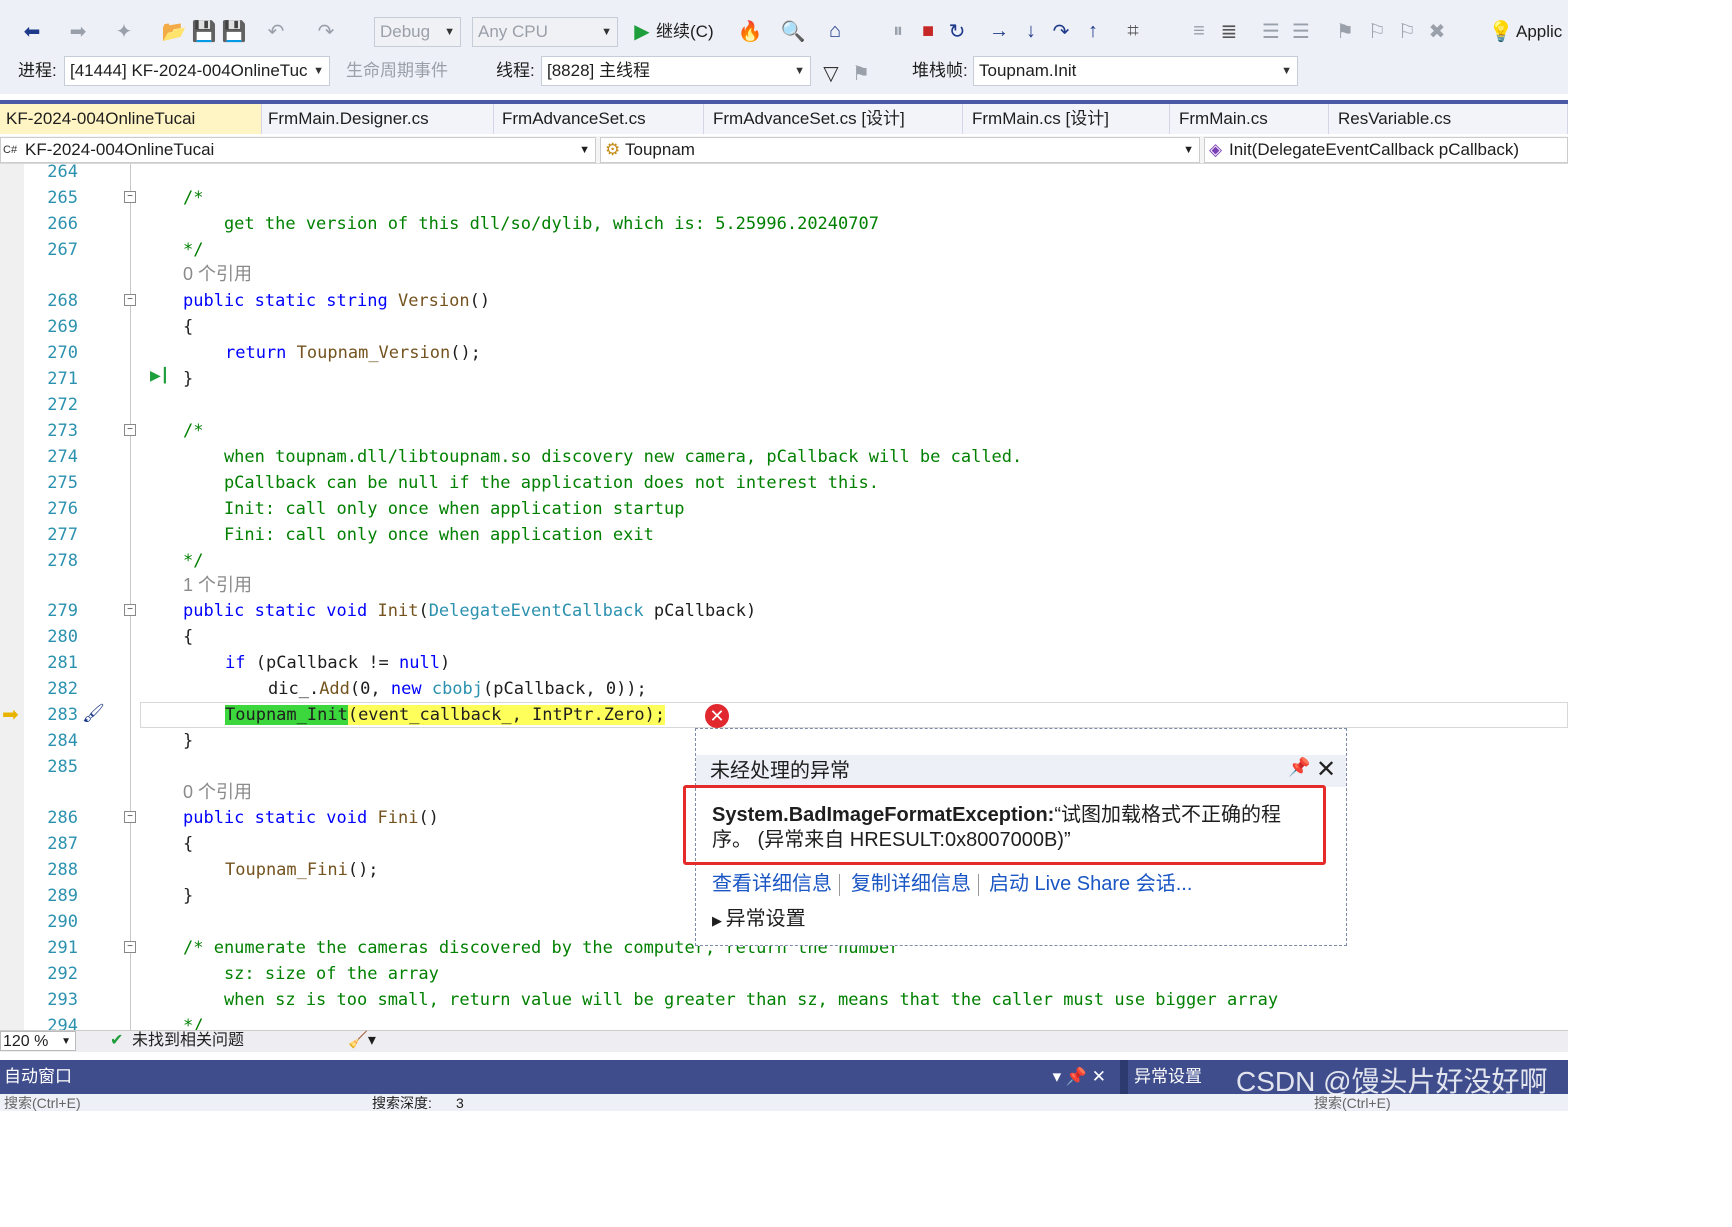 The width and height of the screenshot is (1732, 1227). What do you see at coordinates (433, 301) in the screenshot?
I see `code-method: Version` at bounding box center [433, 301].